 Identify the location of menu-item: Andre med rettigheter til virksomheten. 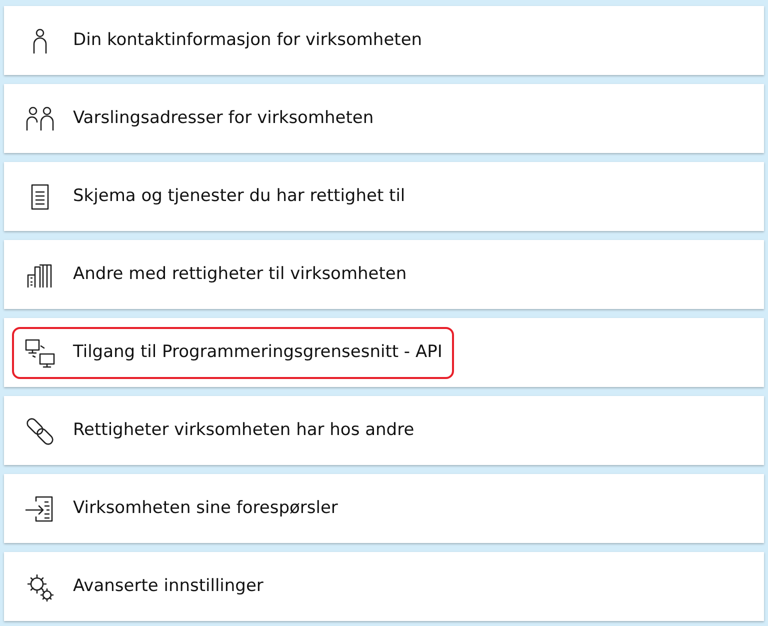
(384, 274).